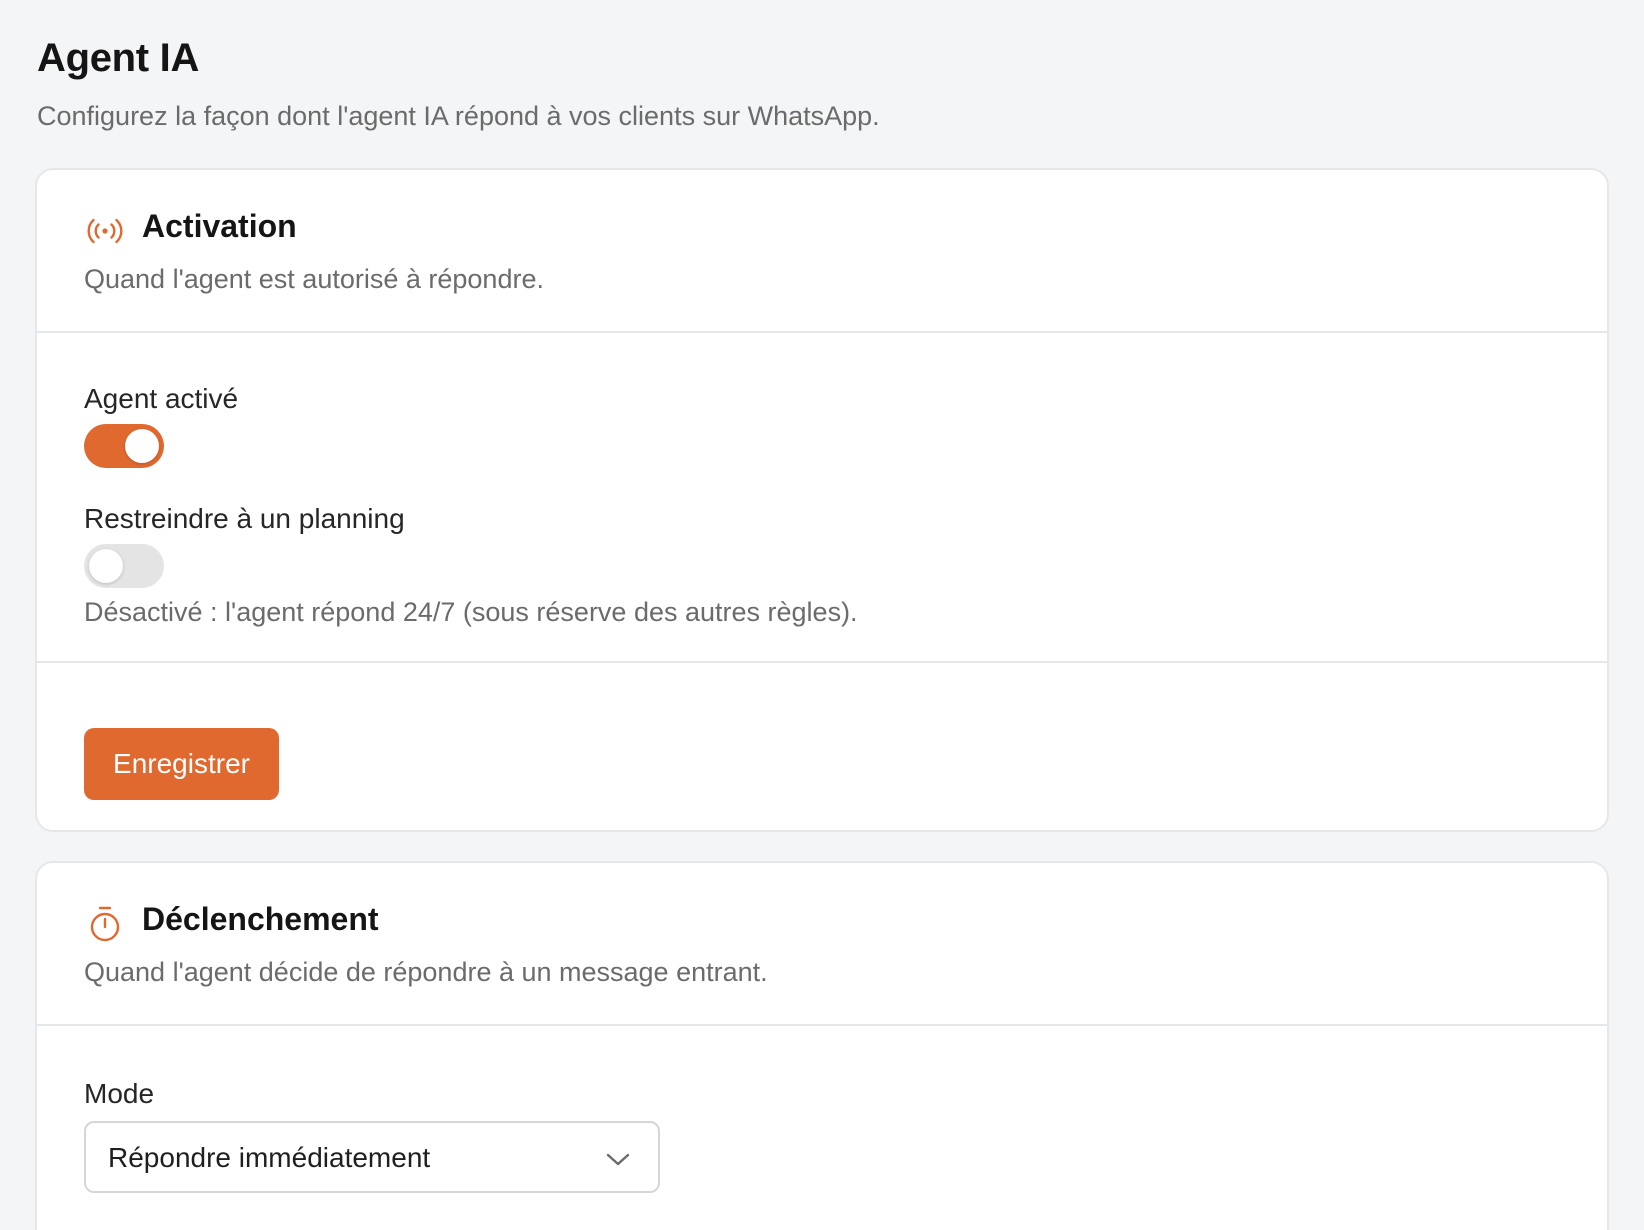 This screenshot has width=1644, height=1230. I want to click on schedule-label: Restreindre à un planning, so click(244, 518).